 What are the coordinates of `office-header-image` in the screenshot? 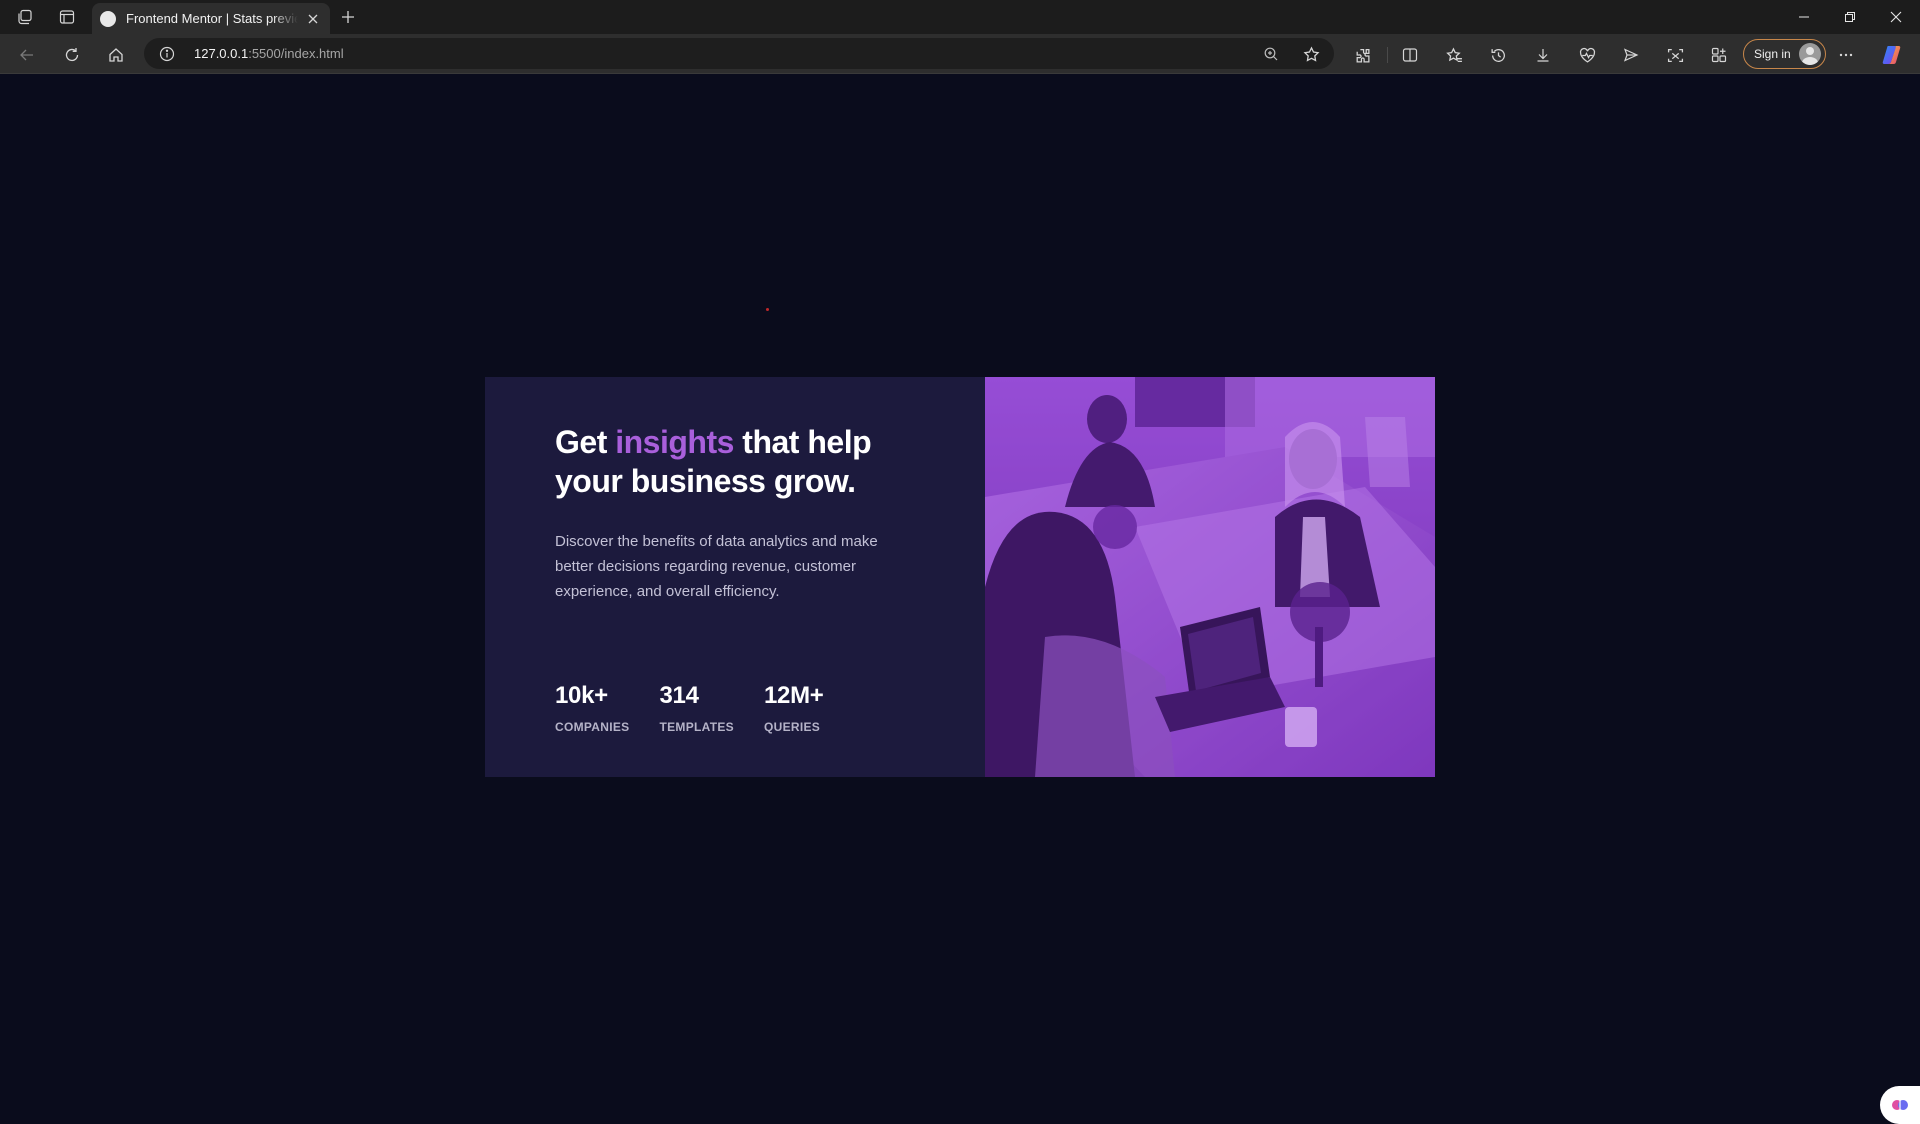 It's located at (1210, 577).